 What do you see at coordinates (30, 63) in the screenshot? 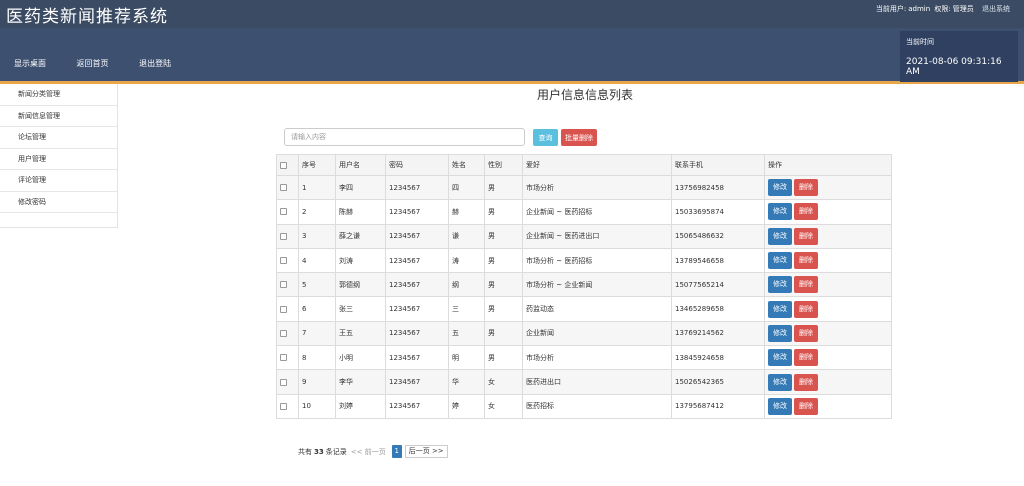
I see `nav-show-desktop: 显示桌面` at bounding box center [30, 63].